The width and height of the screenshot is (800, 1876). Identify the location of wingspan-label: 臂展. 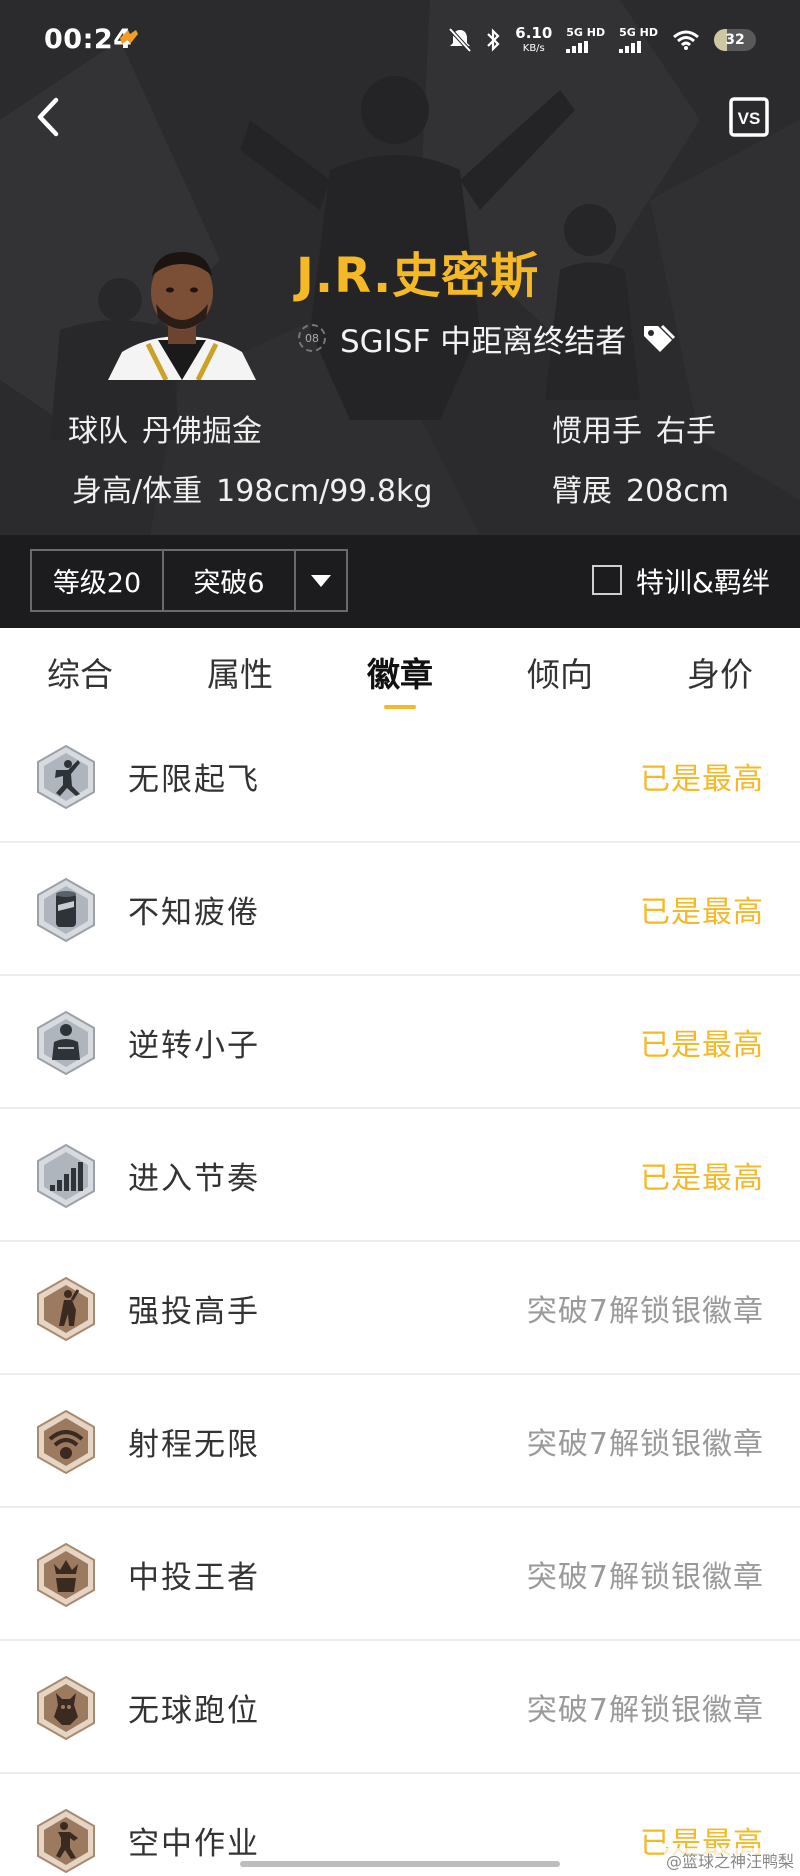
(582, 491).